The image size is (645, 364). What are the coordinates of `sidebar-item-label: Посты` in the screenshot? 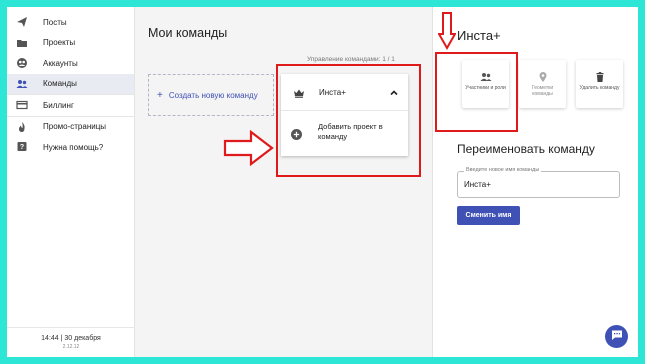 It's located at (55, 22).